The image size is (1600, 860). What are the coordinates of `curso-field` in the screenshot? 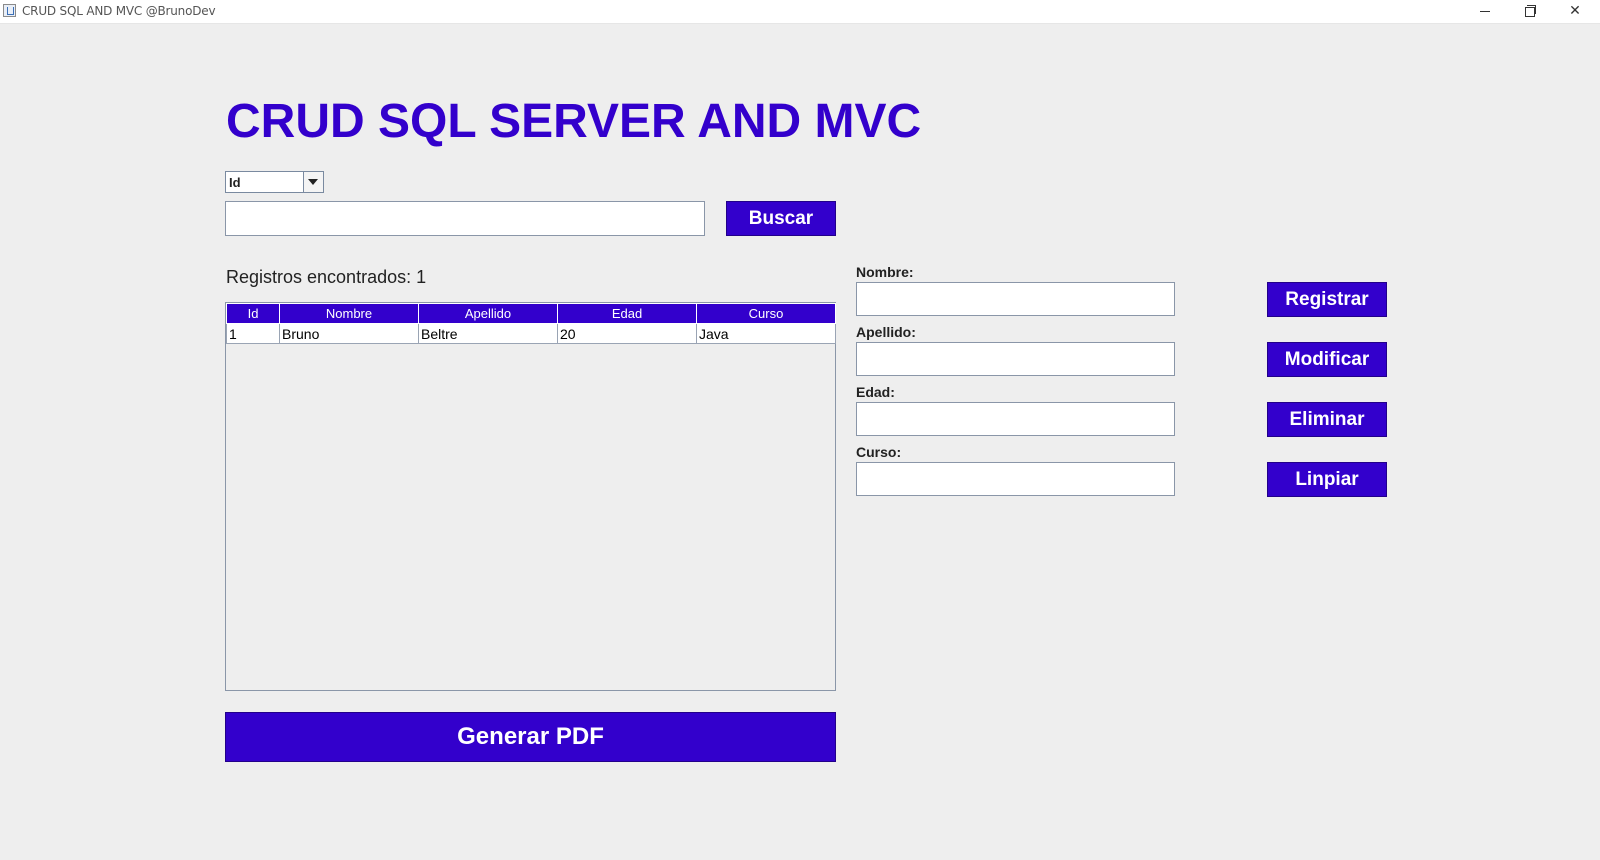 It's located at (1015, 479).